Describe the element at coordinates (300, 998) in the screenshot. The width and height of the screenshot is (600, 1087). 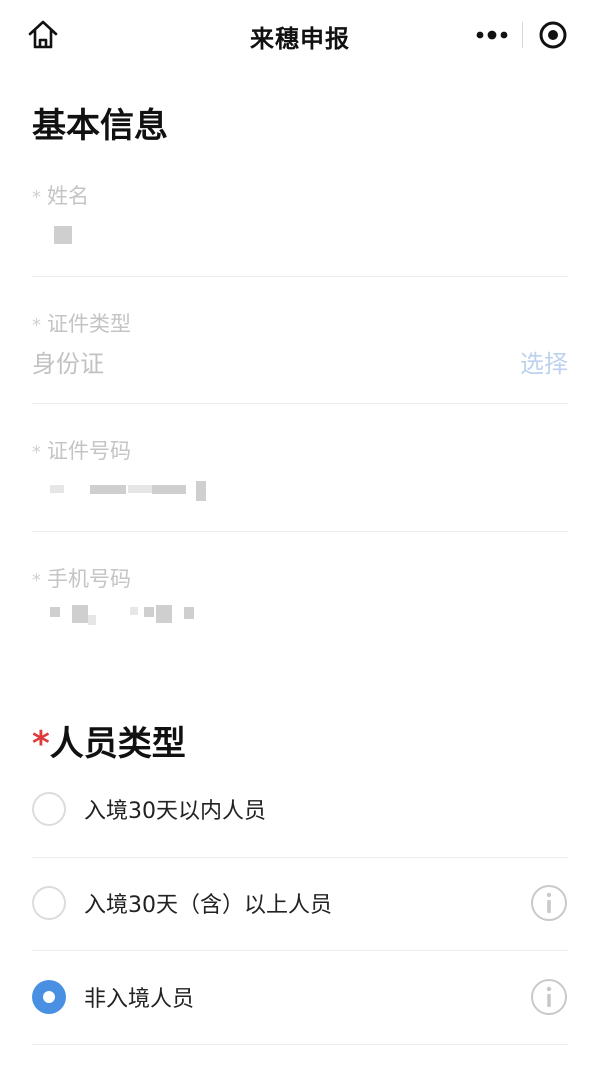
I see `person-type-option-3: 非入境人员` at that location.